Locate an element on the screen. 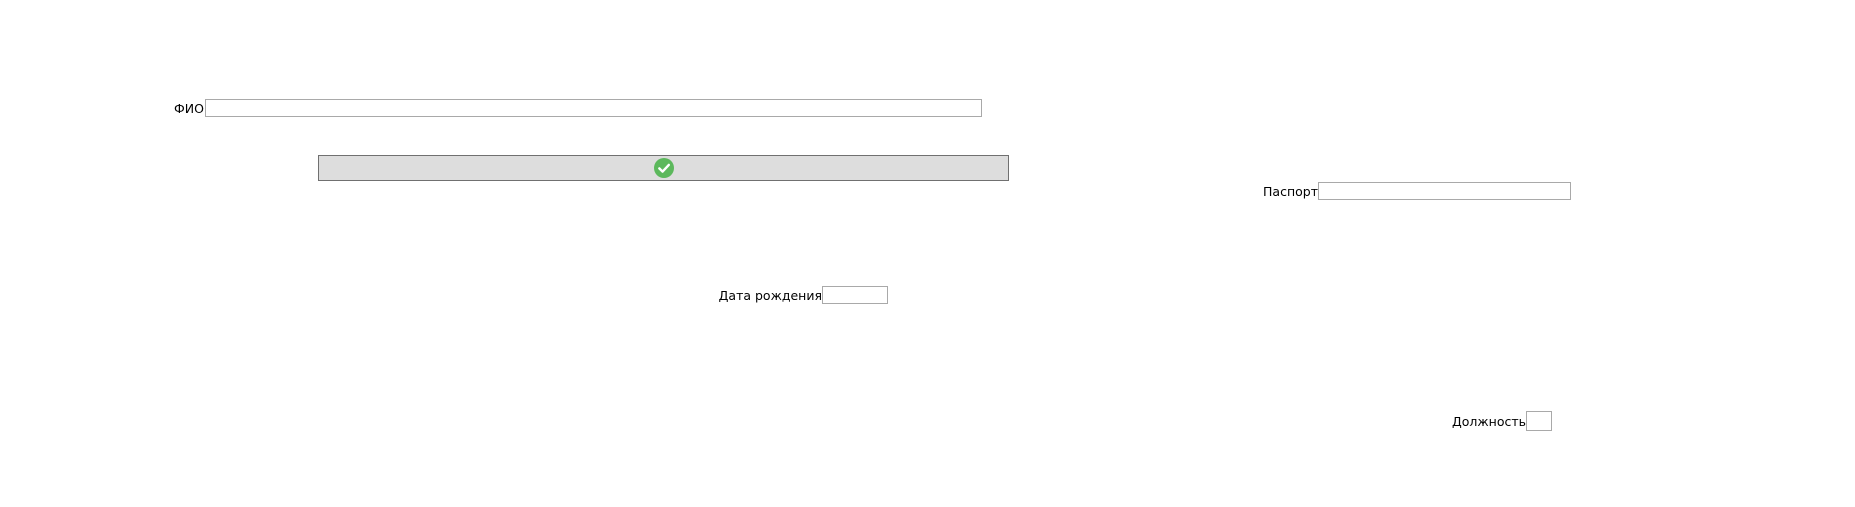 Image resolution: width=1855 pixels, height=507 pixels. birth-date-input is located at coordinates (855, 295).